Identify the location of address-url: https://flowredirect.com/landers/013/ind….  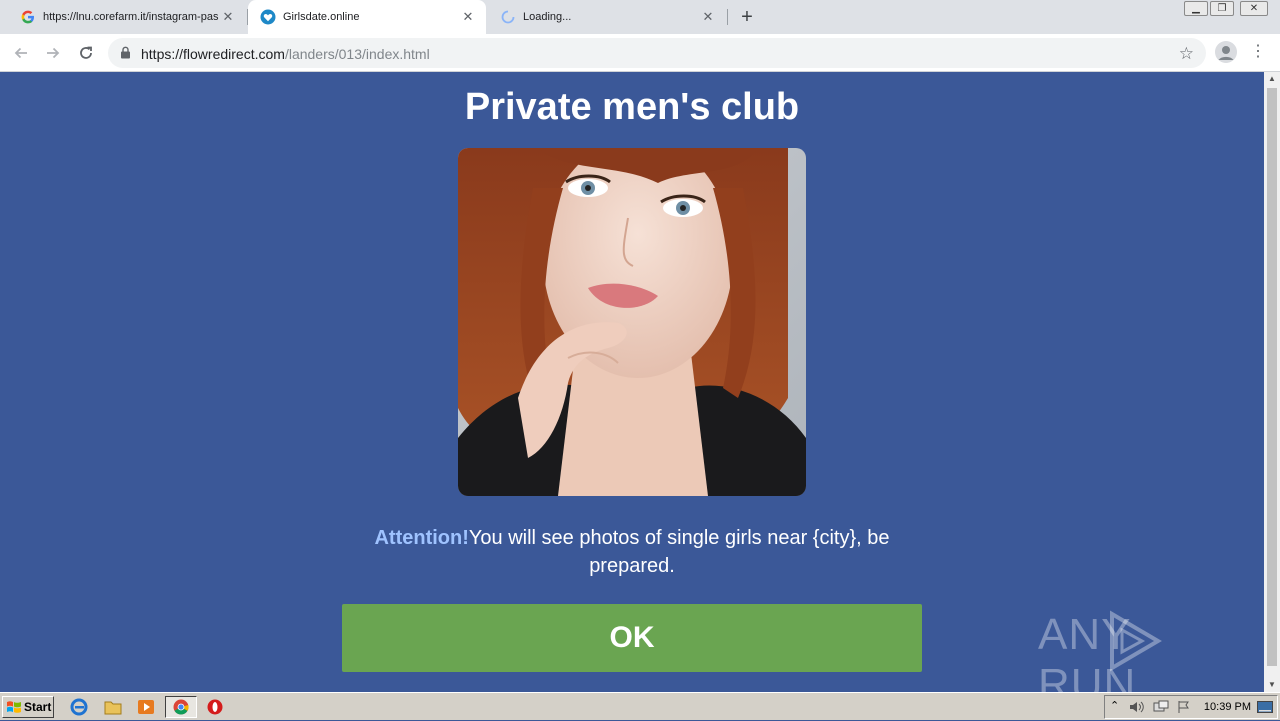
(285, 54).